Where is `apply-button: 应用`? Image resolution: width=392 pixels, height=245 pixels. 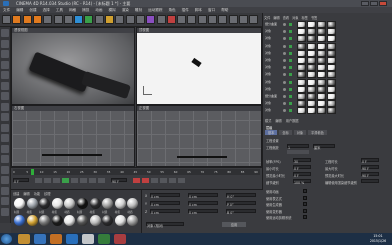 apply-button: 应用 is located at coordinates (234, 224).